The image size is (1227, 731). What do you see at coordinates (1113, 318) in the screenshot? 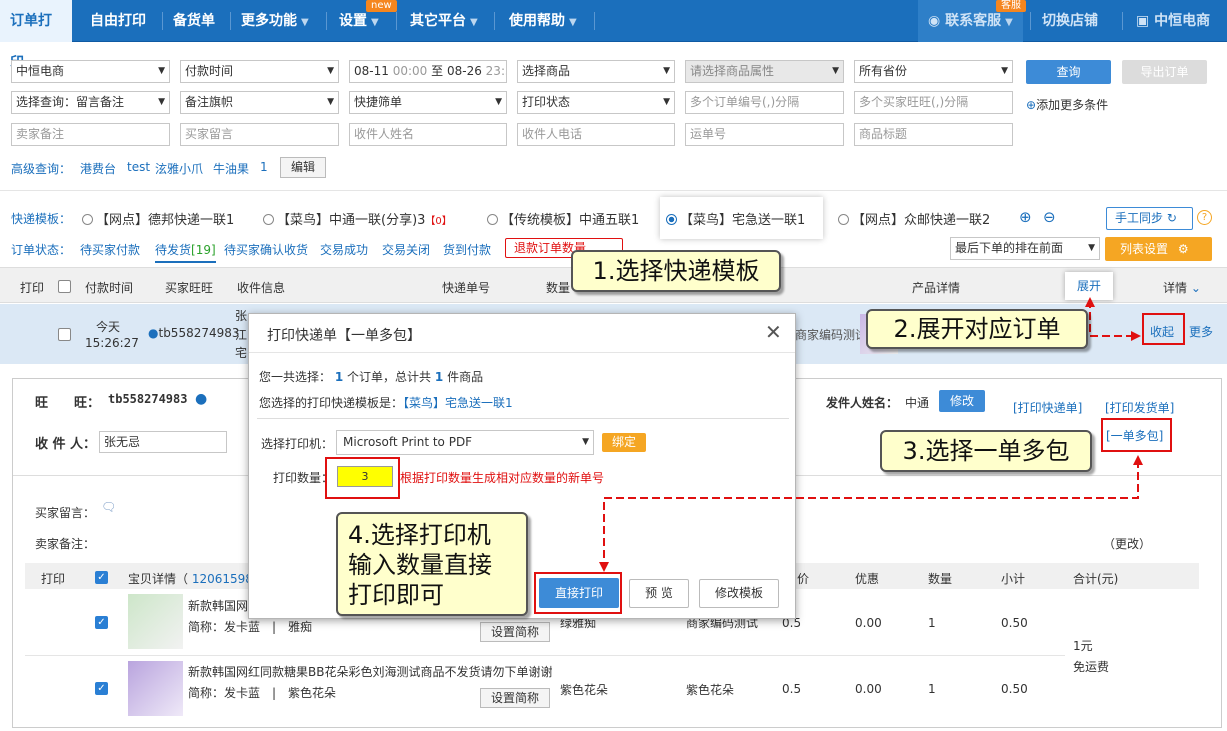
I see `arrow-expand-to-collapse` at bounding box center [1113, 318].